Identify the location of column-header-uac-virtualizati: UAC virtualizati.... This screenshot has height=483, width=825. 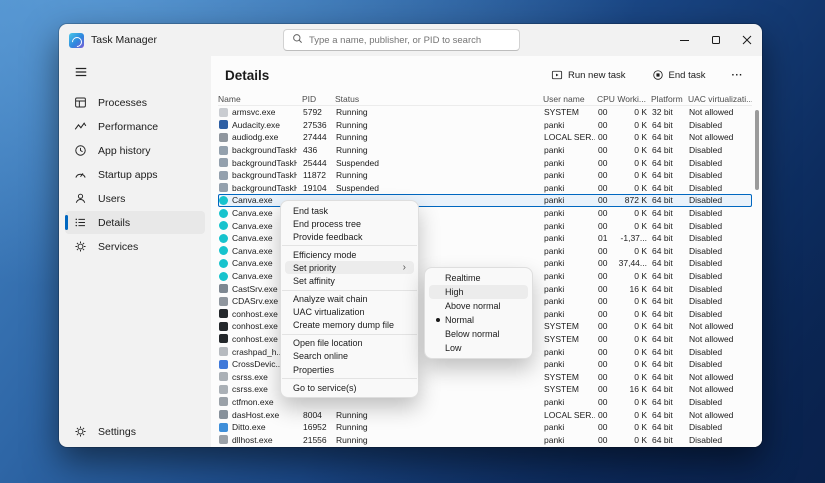
(717, 99).